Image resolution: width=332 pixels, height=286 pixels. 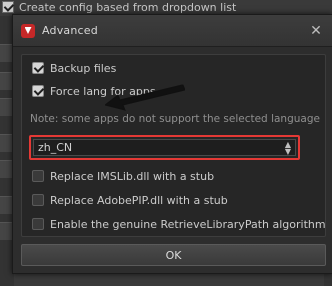 I want to click on background-create-config-checkbox, so click(x=8, y=7).